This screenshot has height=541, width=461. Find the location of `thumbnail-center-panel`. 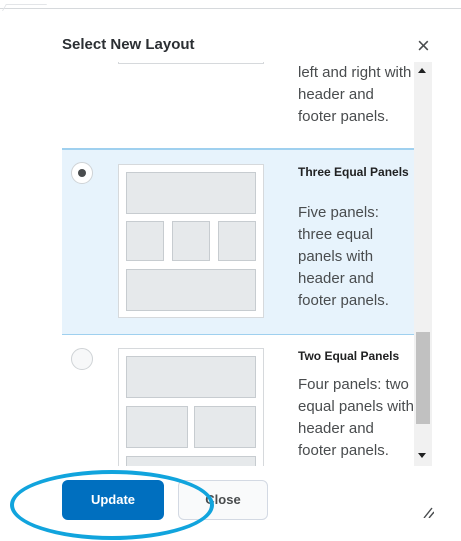

thumbnail-center-panel is located at coordinates (191, 241).